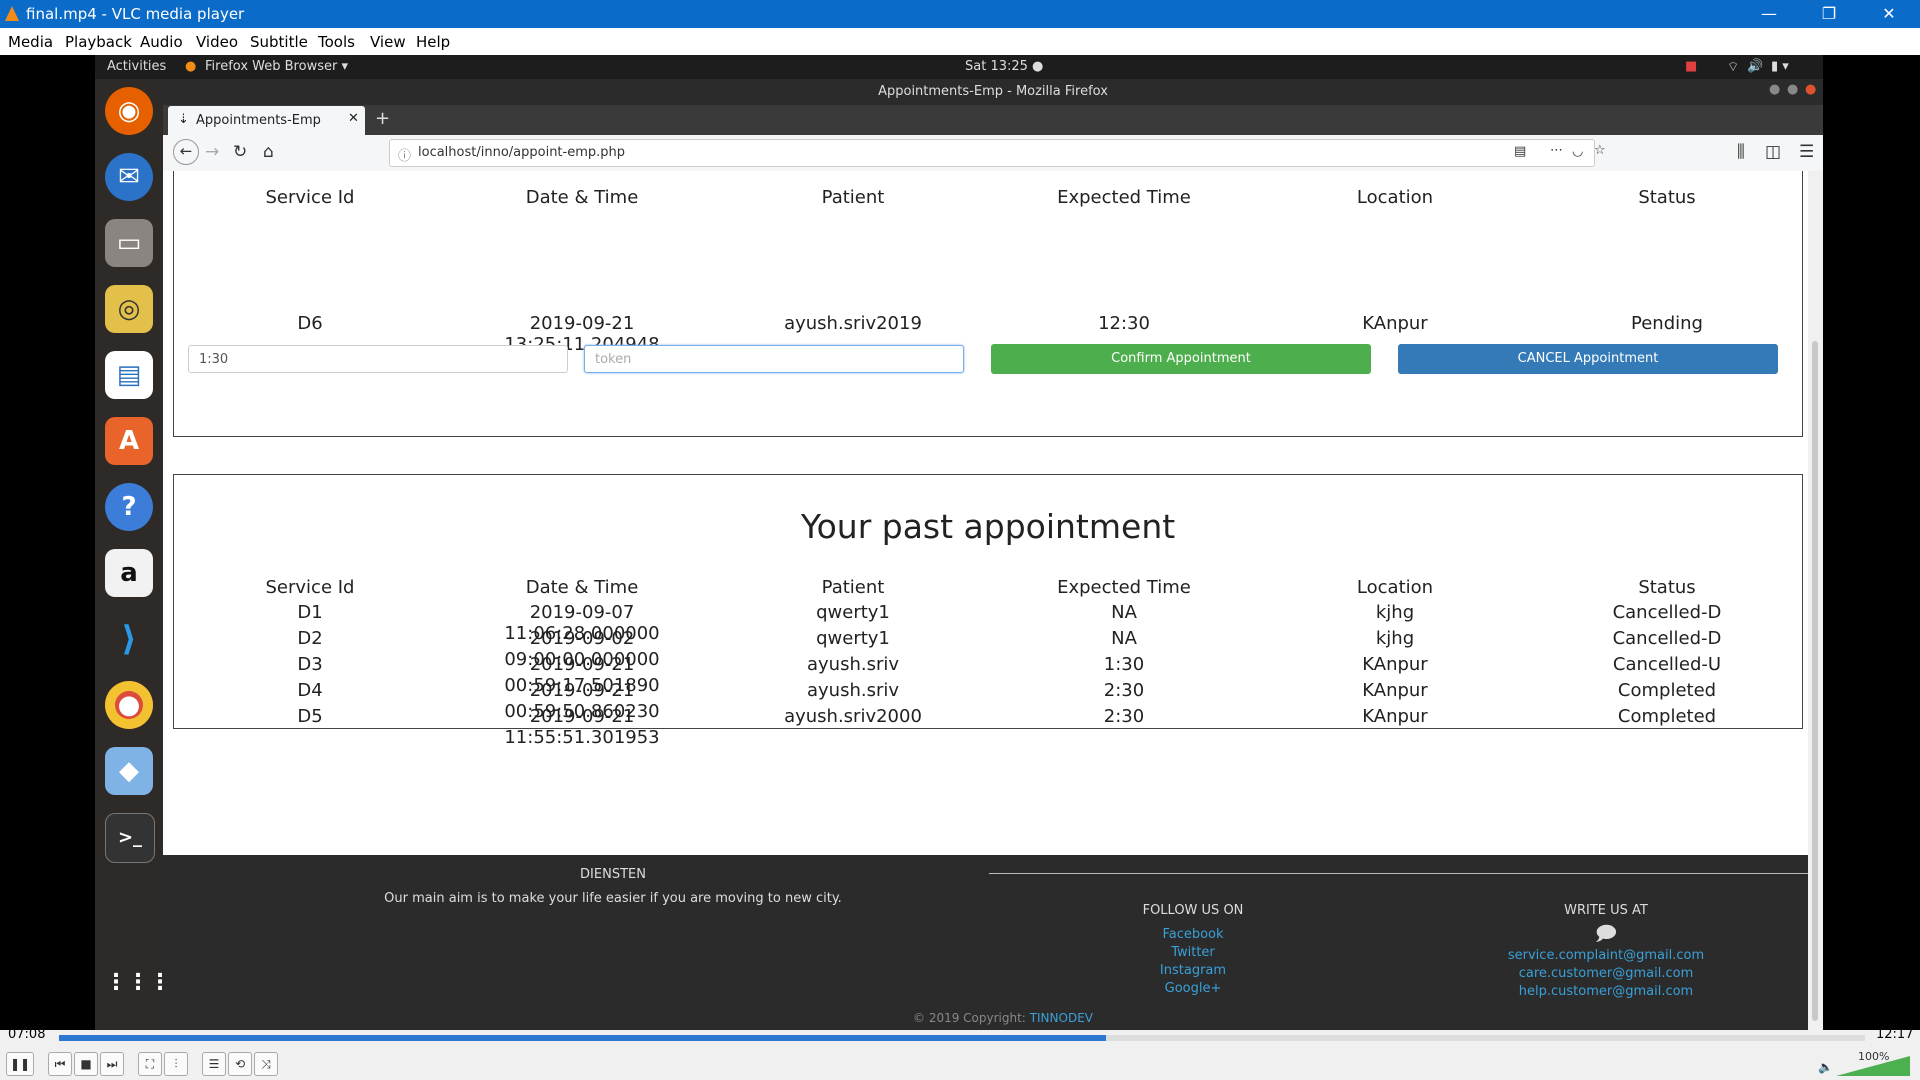 The width and height of the screenshot is (1920, 1080). What do you see at coordinates (1181, 359) in the screenshot?
I see `confirm-appointment-button: Confirm Appointment` at bounding box center [1181, 359].